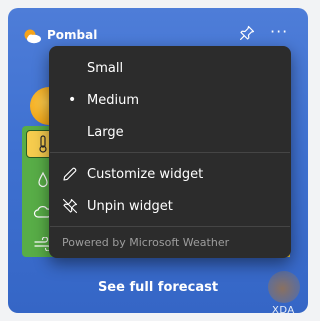 The height and width of the screenshot is (321, 320). Describe the element at coordinates (279, 32) in the screenshot. I see `more-options-icon: ···` at that location.